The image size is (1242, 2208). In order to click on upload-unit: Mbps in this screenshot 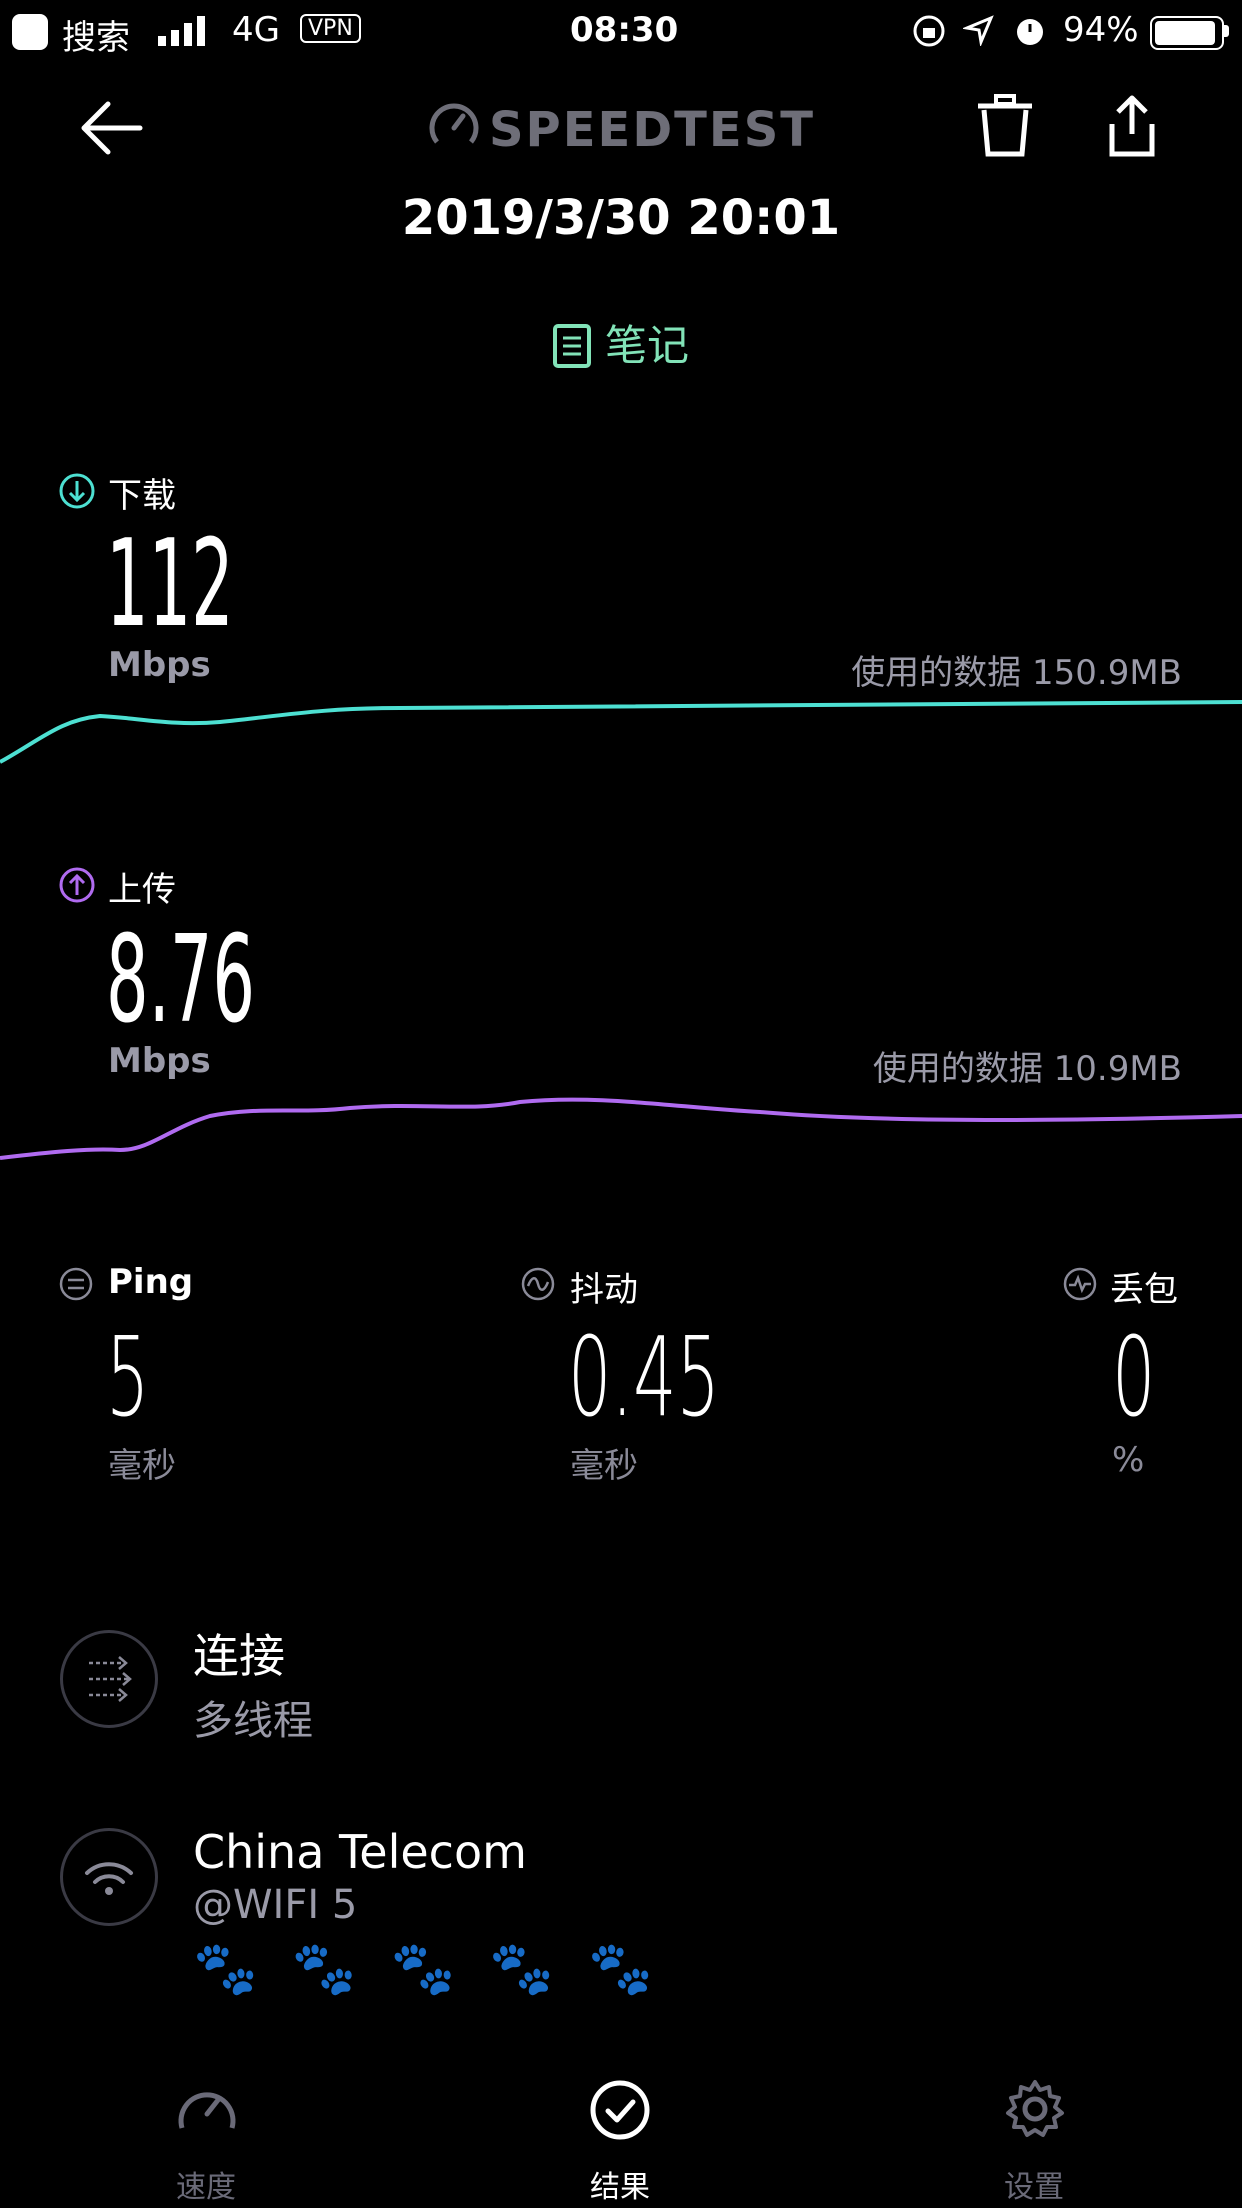, I will do `click(159, 1061)`.